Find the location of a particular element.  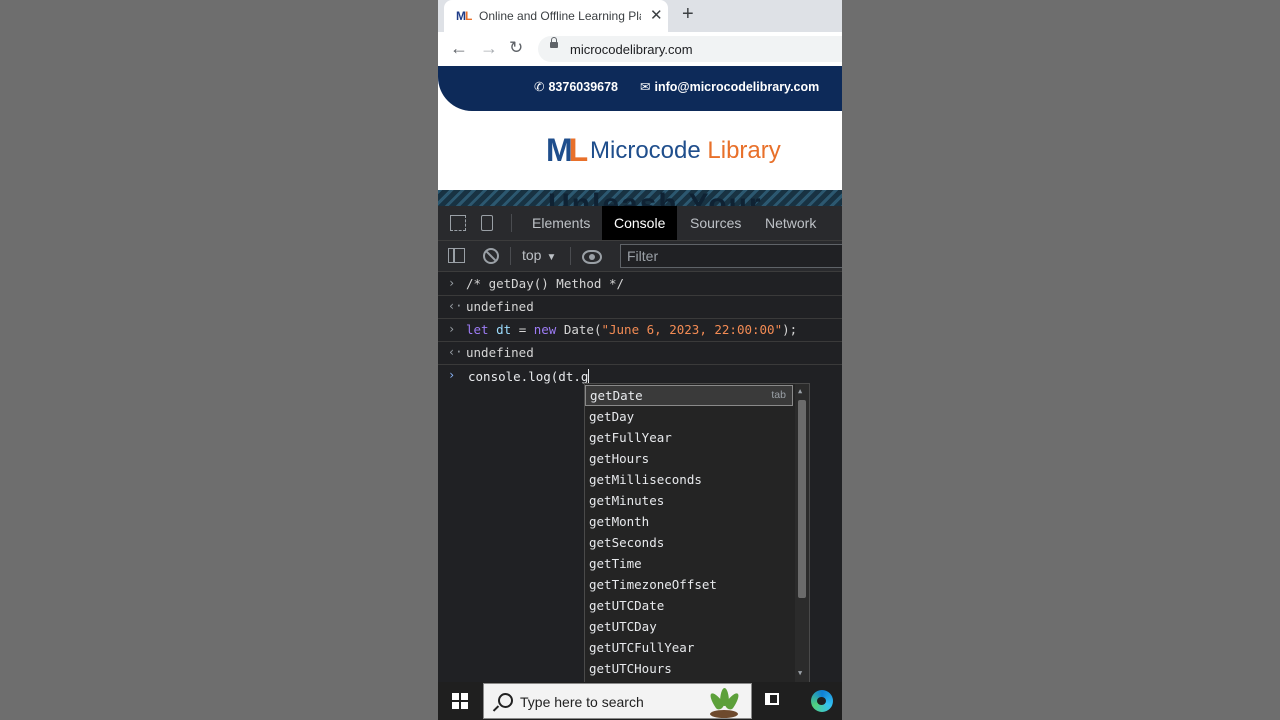

prompt-chevron-icon: › is located at coordinates (452, 375).